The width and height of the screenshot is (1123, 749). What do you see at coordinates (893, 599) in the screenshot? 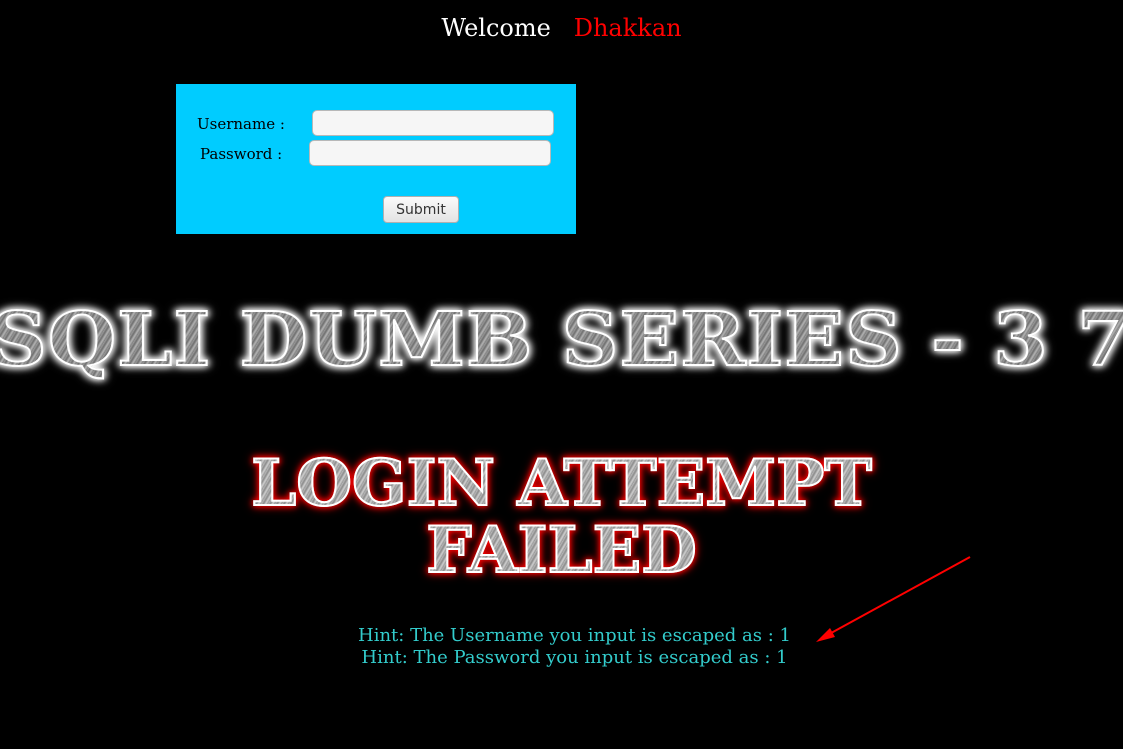
I see `red-arrow-icon` at bounding box center [893, 599].